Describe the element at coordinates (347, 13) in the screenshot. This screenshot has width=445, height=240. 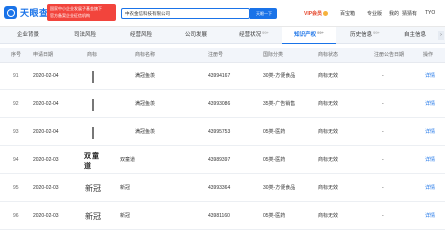
I see `nav-item-toolbox: 百宝箱` at that location.